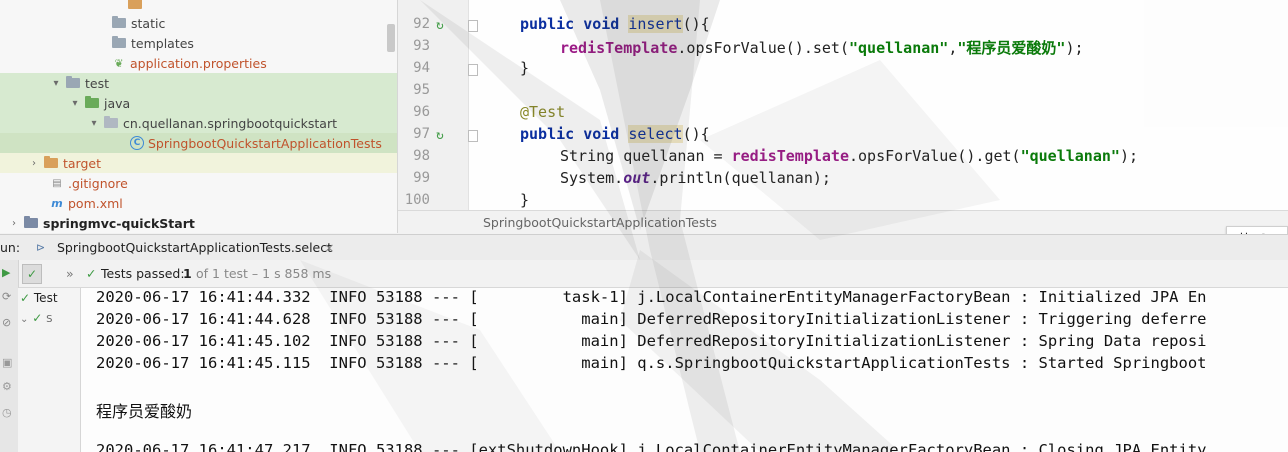 The height and width of the screenshot is (452, 1288). I want to click on code-token: );, so click(1128, 156).